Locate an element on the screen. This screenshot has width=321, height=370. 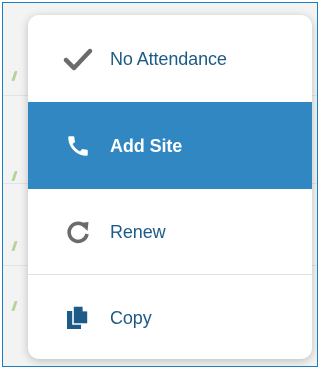
menu-item-label: Copy is located at coordinates (131, 317).